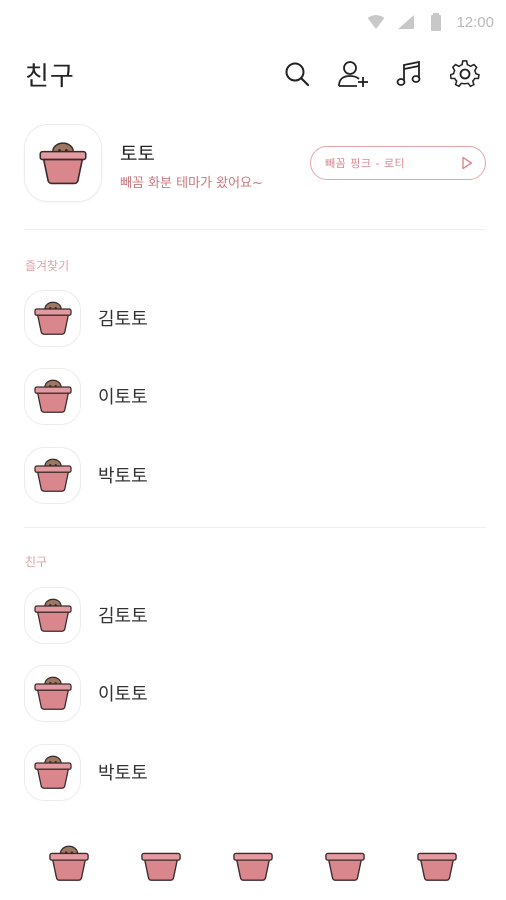 The image size is (506, 900). What do you see at coordinates (255, 475) in the screenshot?
I see `favorite-friend-row: 박토토` at bounding box center [255, 475].